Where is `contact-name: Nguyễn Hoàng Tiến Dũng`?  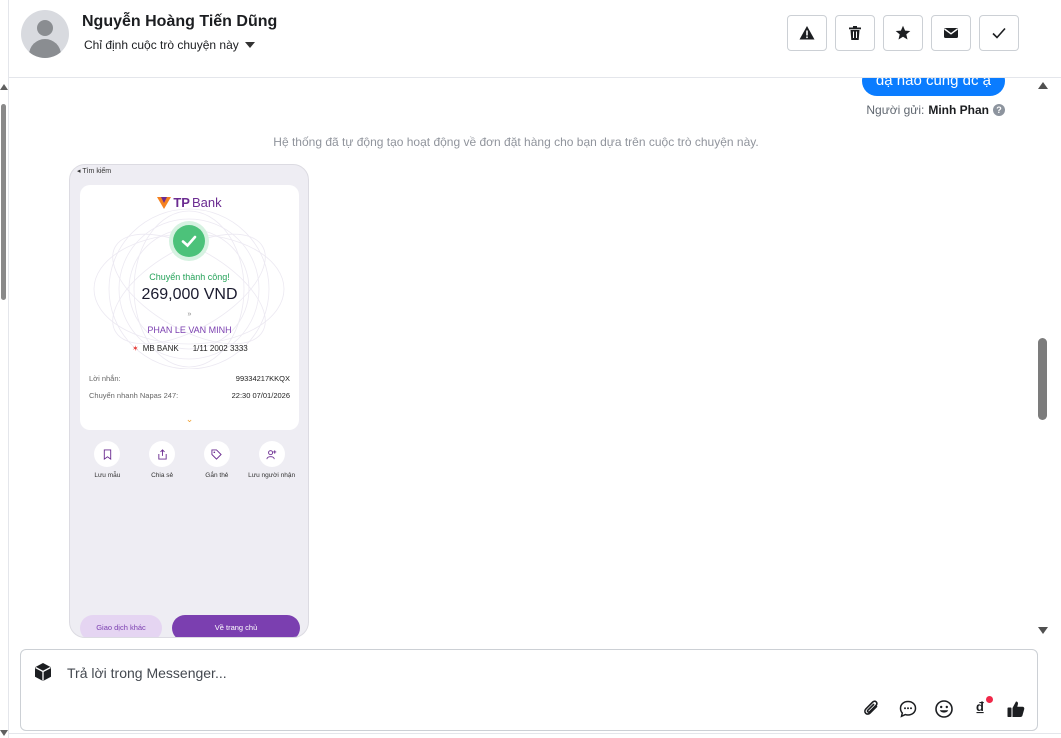
contact-name: Nguyễn Hoàng Tiến Dũng is located at coordinates (179, 22).